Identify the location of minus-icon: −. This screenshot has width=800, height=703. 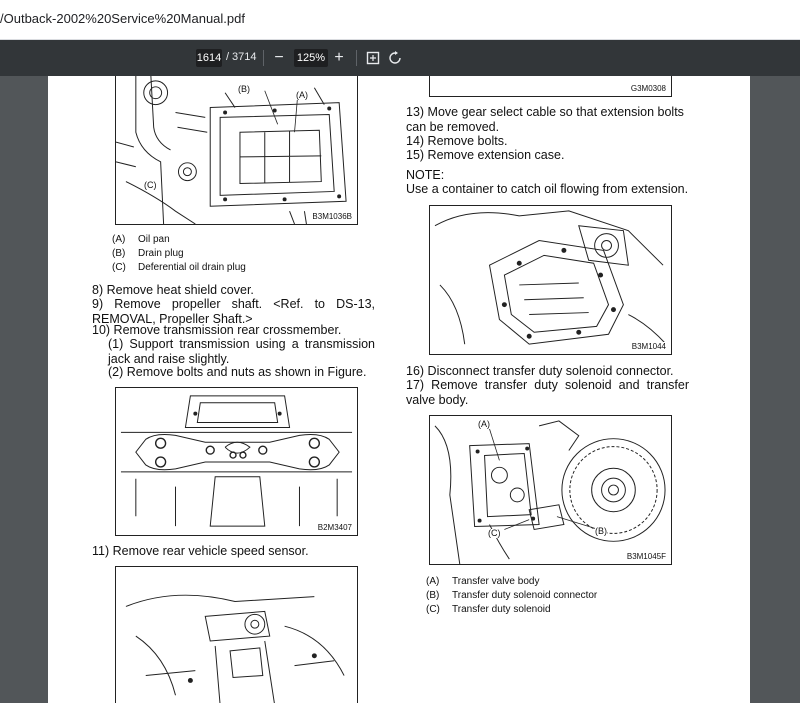
(279, 57).